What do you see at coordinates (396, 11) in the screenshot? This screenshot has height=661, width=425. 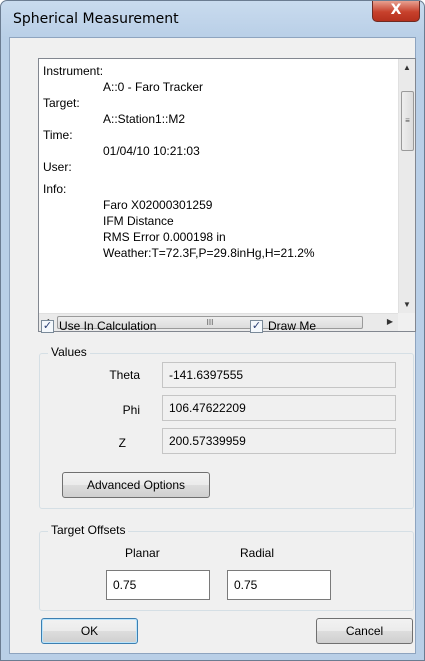 I see `close-icon: X` at bounding box center [396, 11].